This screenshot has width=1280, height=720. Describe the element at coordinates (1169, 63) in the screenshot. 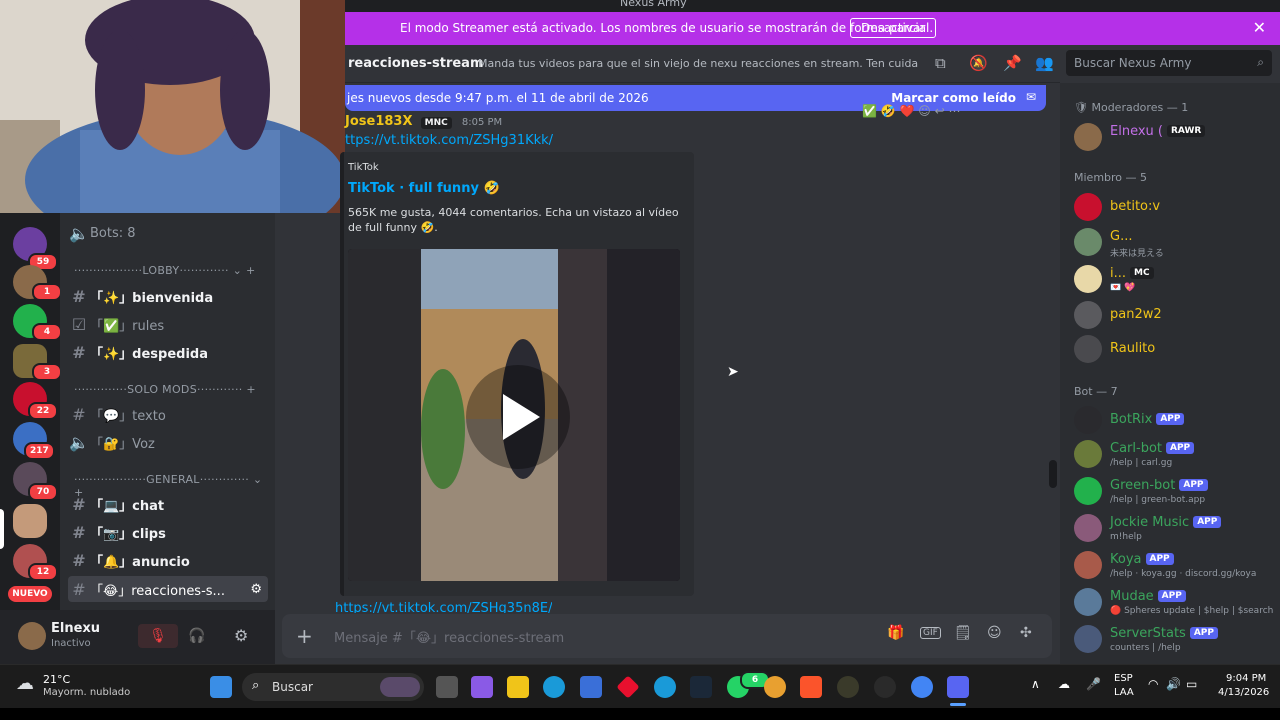

I see `search-input: Buscar Nexus Army ⌕` at that location.